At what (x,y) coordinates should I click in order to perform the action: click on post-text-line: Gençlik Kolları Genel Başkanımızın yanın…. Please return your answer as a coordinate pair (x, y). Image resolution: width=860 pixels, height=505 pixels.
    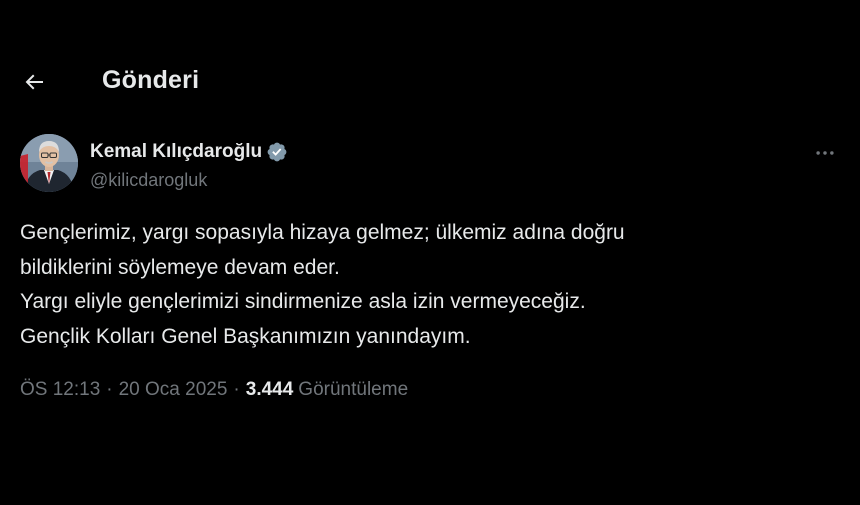
    Looking at the image, I should click on (245, 336).